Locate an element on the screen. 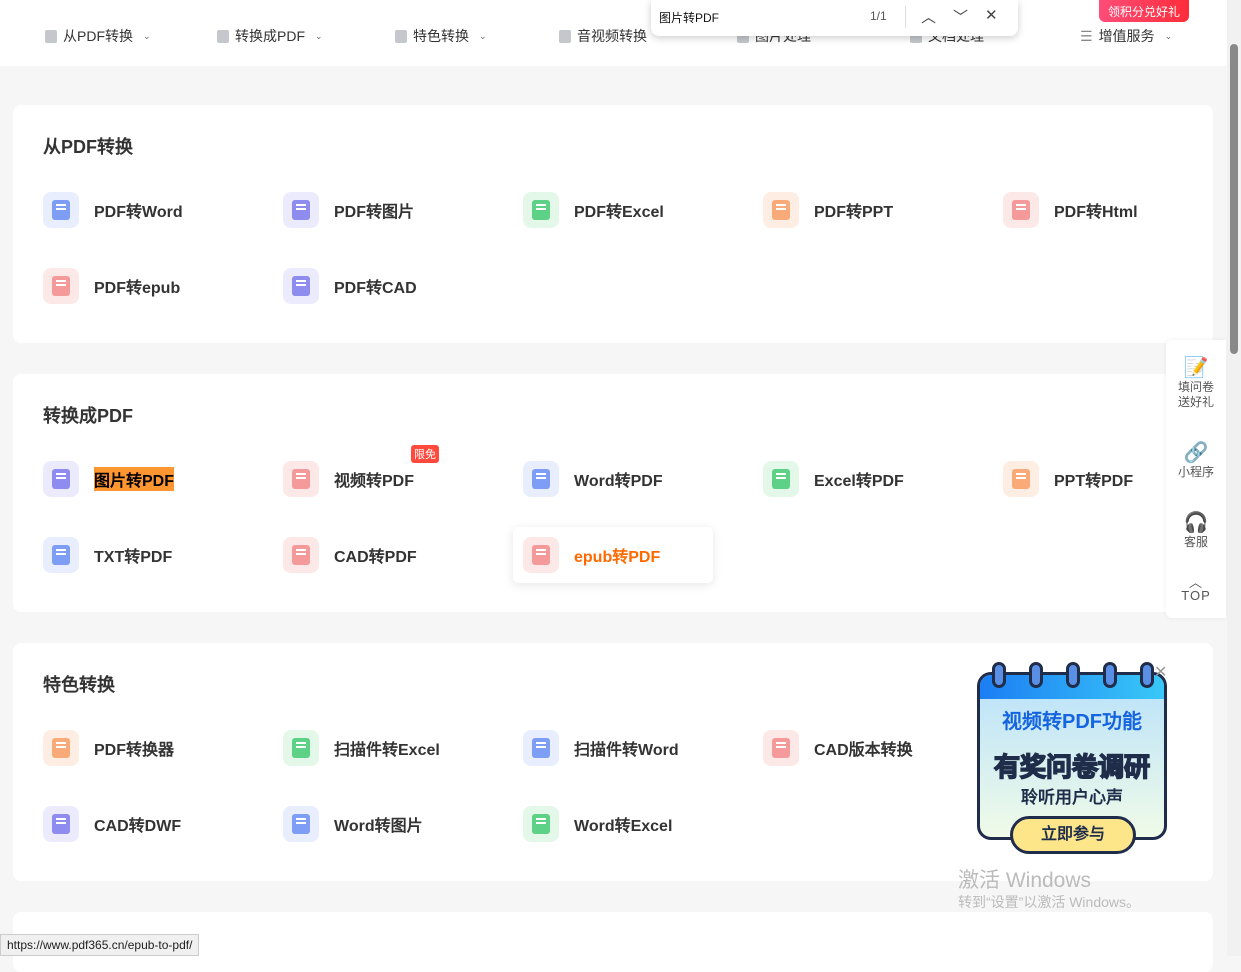 The width and height of the screenshot is (1241, 972). find-input: 图片转PDF is located at coordinates (689, 17).